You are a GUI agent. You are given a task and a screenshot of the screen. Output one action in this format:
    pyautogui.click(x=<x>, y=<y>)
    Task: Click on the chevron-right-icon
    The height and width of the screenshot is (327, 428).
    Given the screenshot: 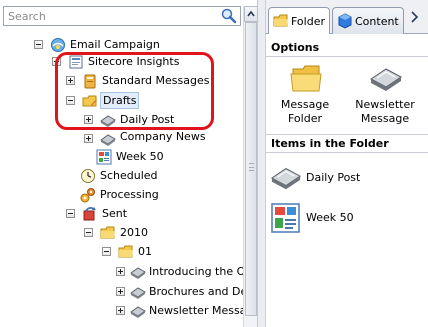 What is the action you would take?
    pyautogui.click(x=415, y=17)
    